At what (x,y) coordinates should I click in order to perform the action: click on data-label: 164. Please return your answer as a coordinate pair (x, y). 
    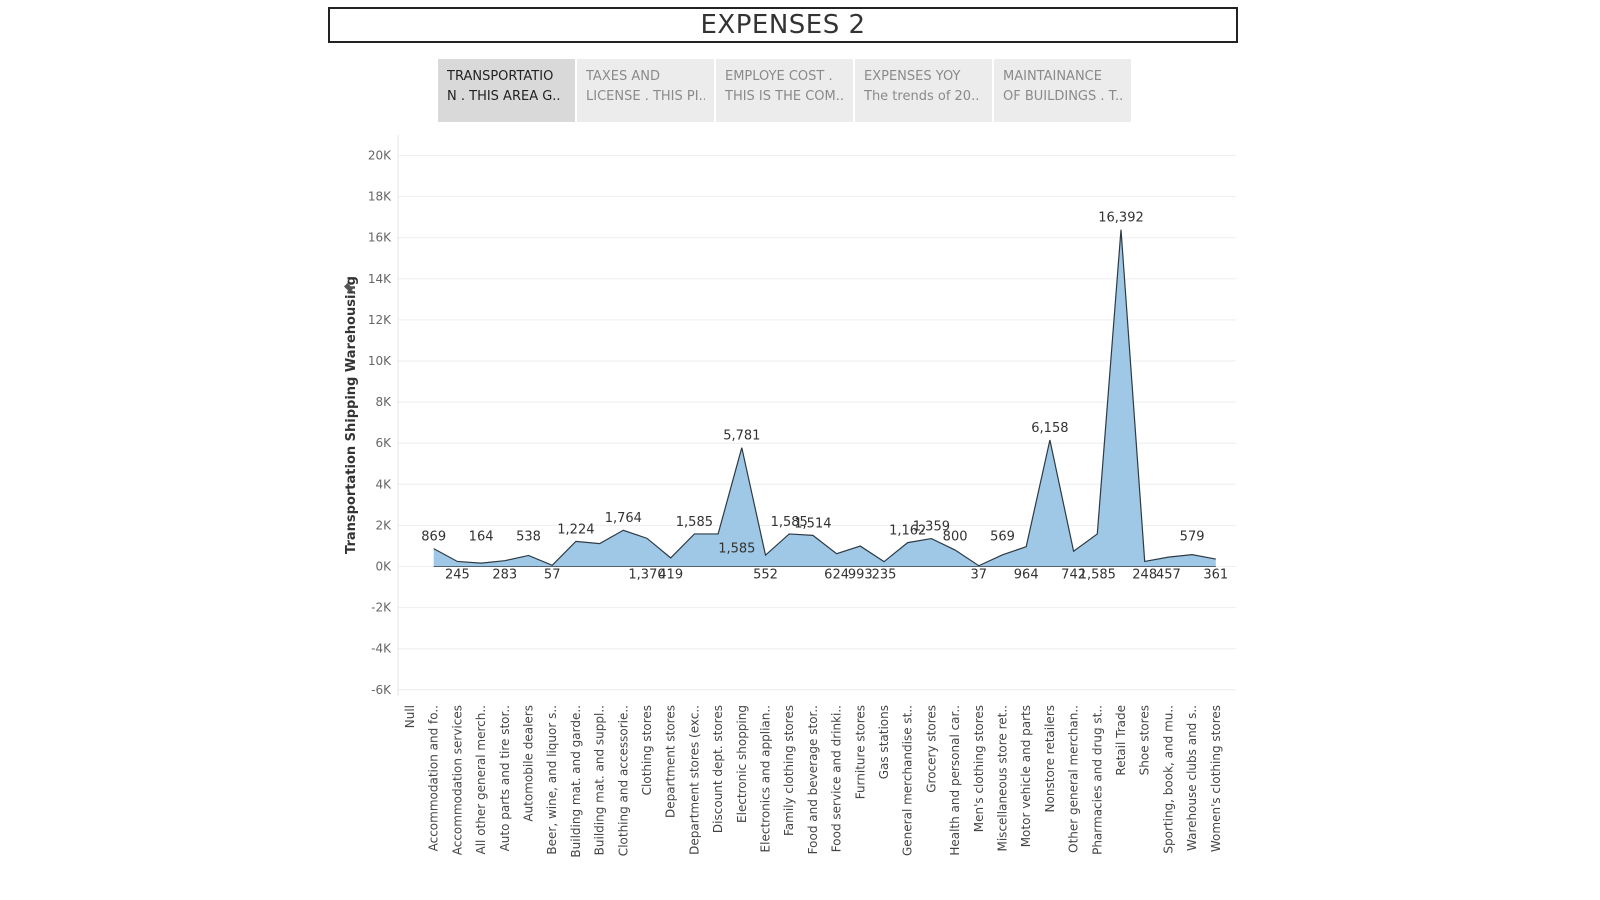
    Looking at the image, I should click on (481, 537).